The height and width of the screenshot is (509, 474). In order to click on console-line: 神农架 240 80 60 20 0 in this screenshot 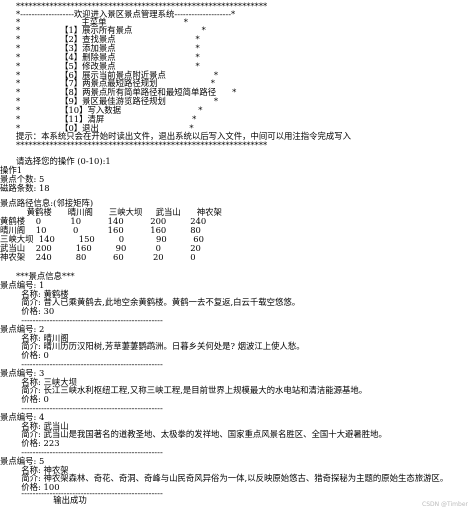, I will do `click(98, 257)`.